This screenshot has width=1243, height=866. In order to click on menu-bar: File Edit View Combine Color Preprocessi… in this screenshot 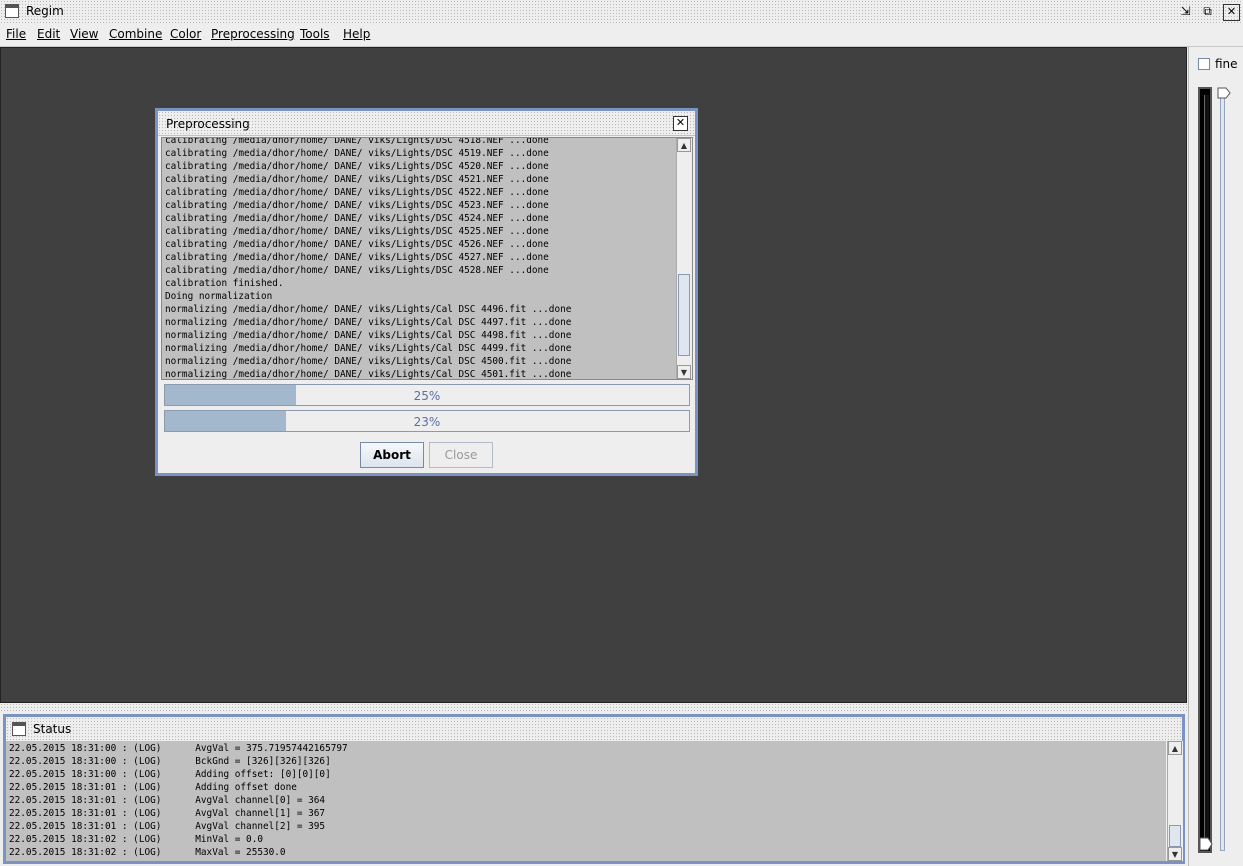, I will do `click(621, 35)`.